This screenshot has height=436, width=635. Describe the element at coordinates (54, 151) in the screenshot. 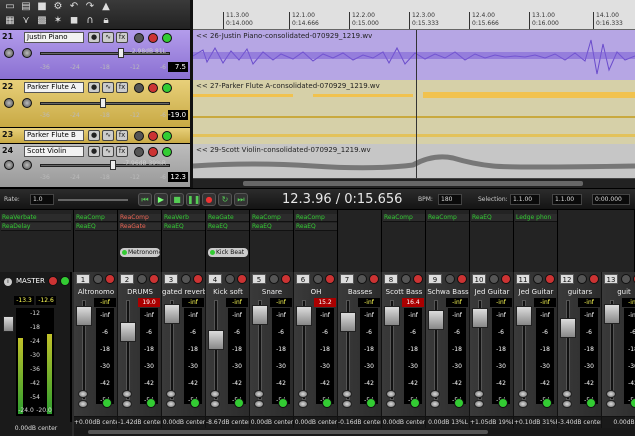

I see `track-name-field: Scott Violin` at that location.